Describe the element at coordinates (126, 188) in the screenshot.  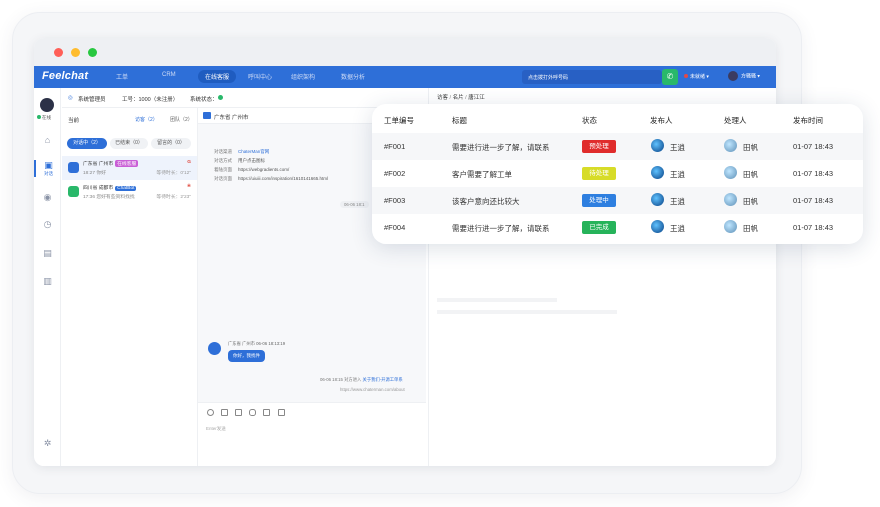
I see `channel-tag: ChatBot` at that location.